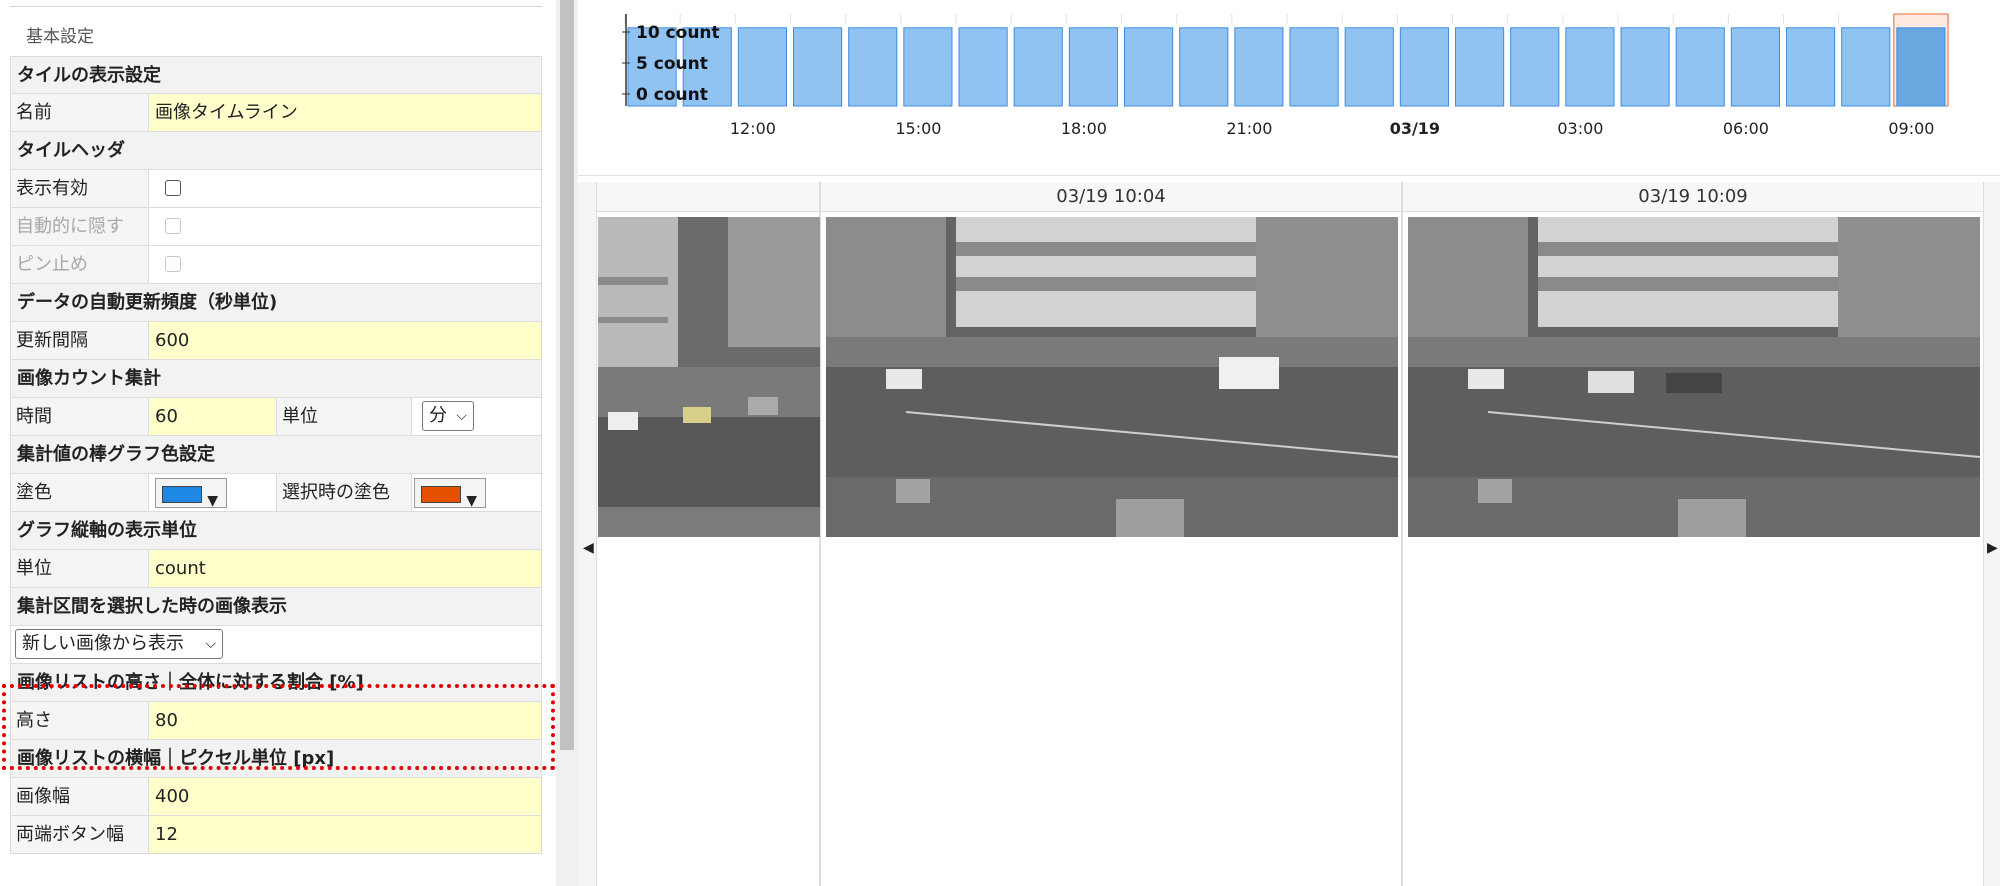  What do you see at coordinates (345, 796) in the screenshot?
I see `image-width-input: 400` at bounding box center [345, 796].